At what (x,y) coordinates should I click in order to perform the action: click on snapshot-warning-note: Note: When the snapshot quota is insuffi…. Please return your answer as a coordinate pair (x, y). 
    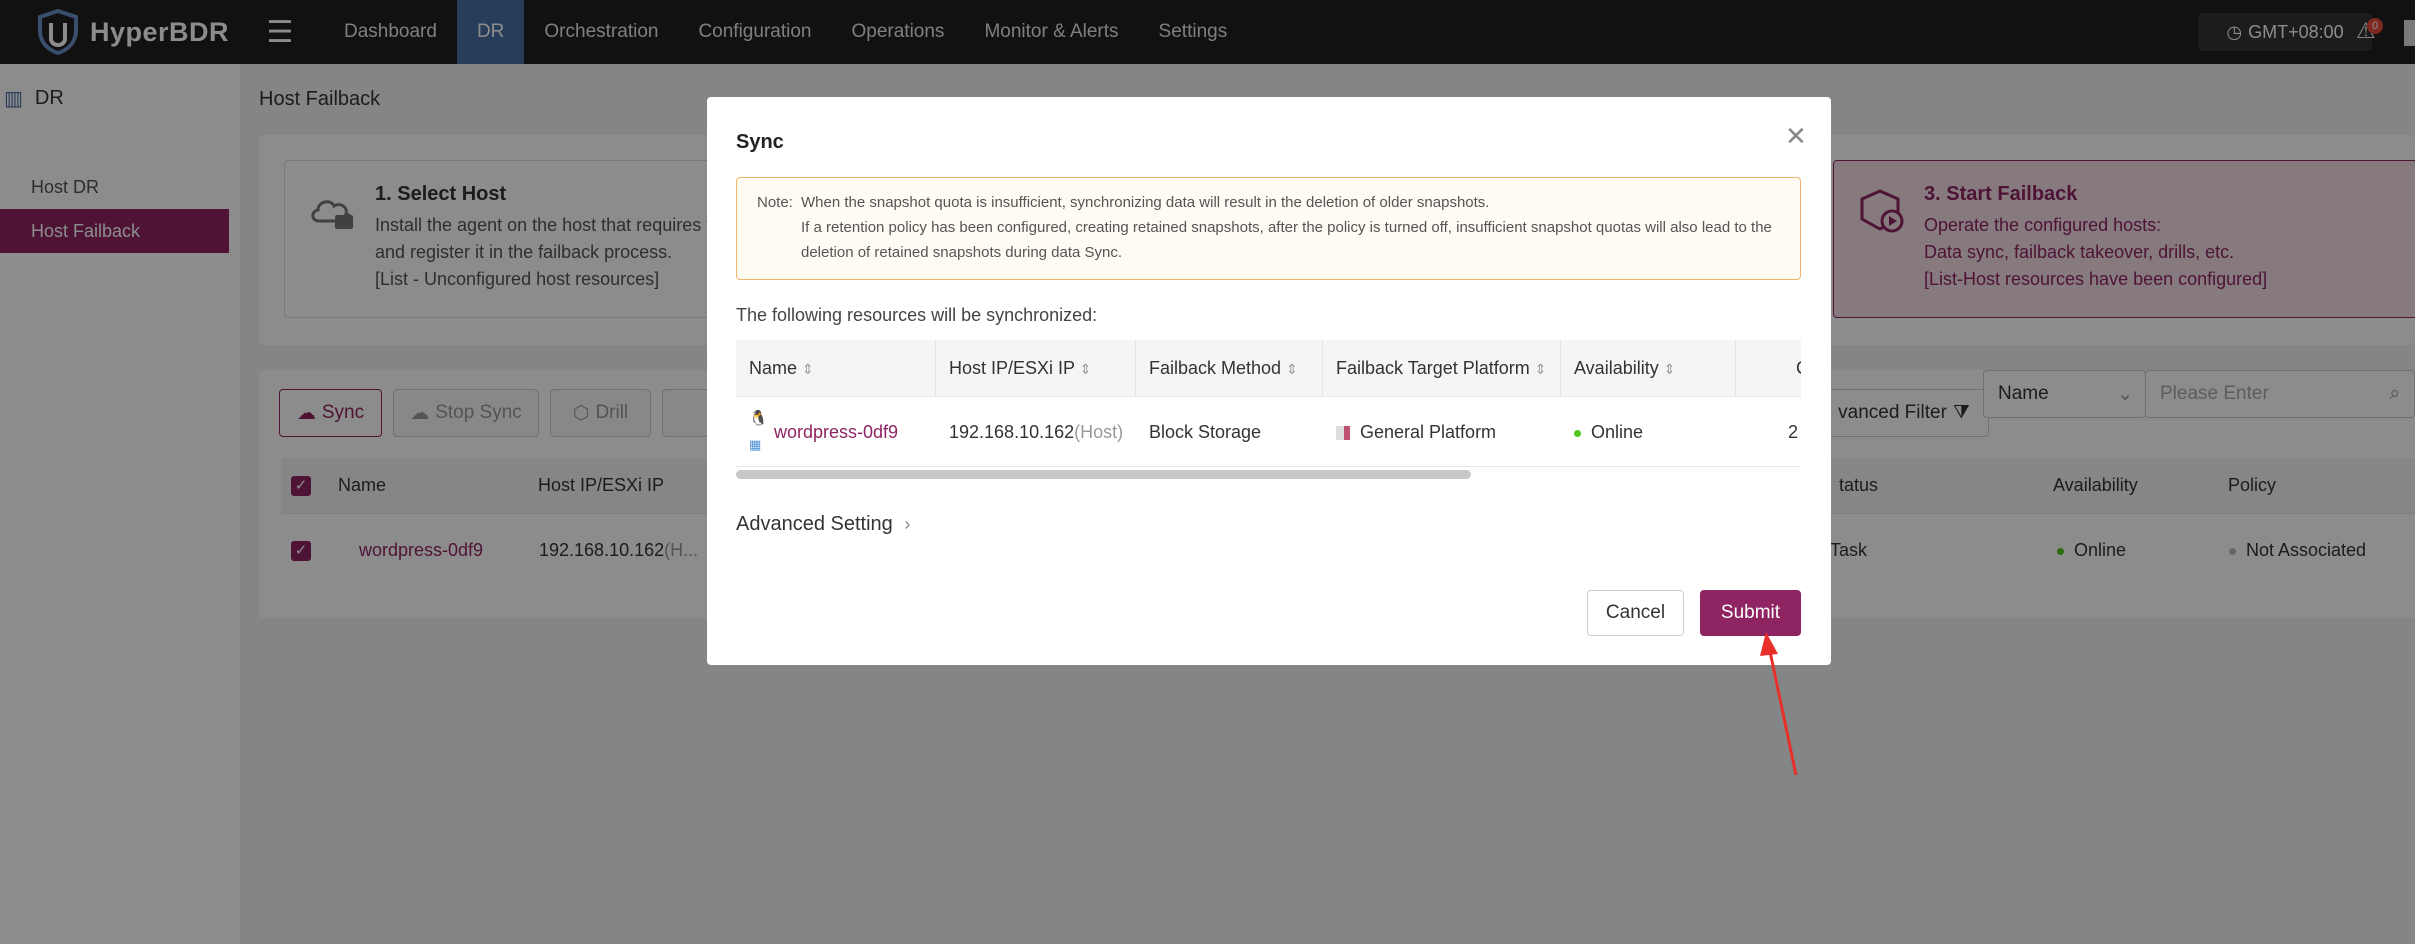
    Looking at the image, I should click on (1268, 228).